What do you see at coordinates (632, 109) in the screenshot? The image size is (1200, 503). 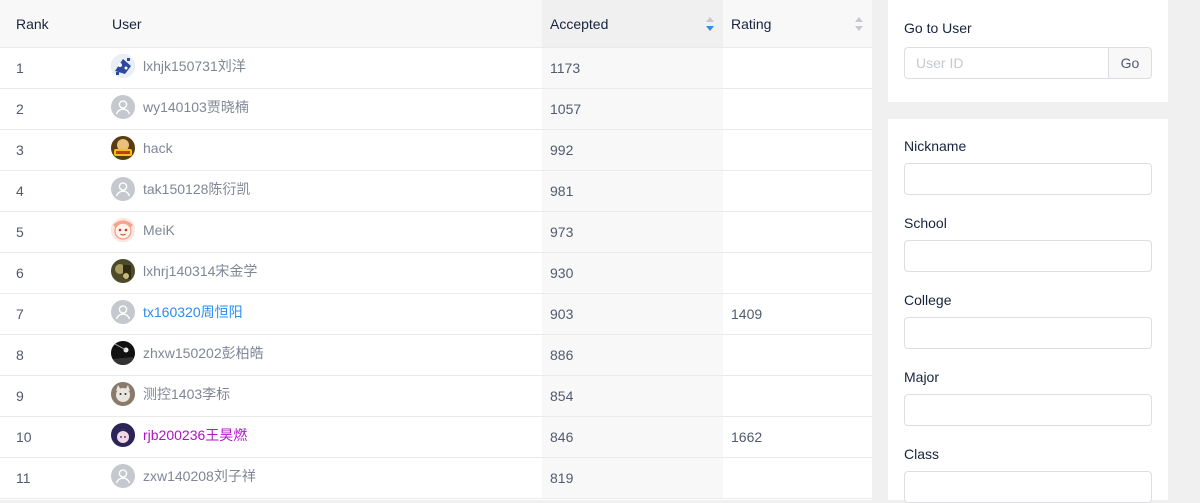 I see `accepted-count-cell: 1057` at bounding box center [632, 109].